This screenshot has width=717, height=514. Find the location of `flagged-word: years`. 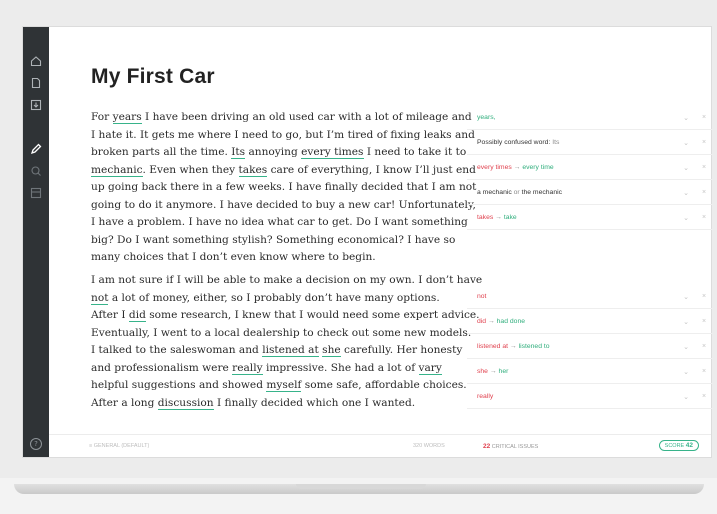

flagged-word: years is located at coordinates (127, 117).